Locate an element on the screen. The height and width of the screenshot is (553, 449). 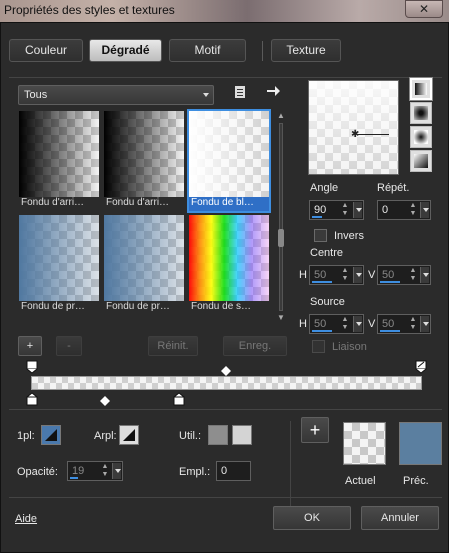
radial-style-button is located at coordinates (421, 137).